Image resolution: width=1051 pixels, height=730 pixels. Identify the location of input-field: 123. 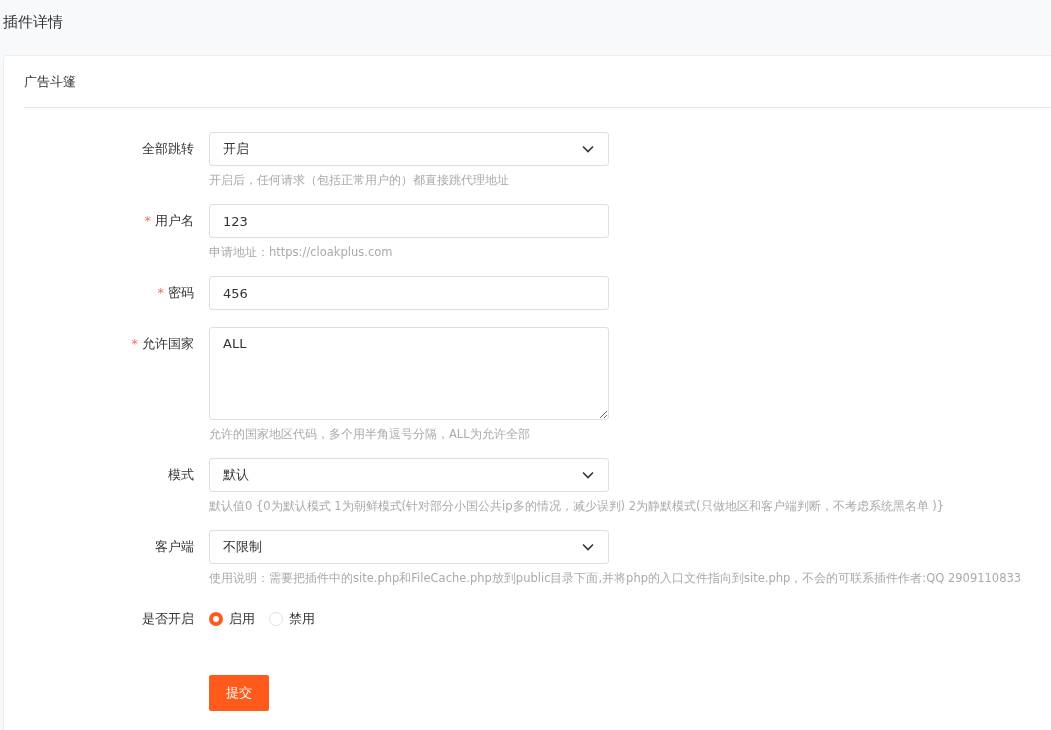
(409, 221).